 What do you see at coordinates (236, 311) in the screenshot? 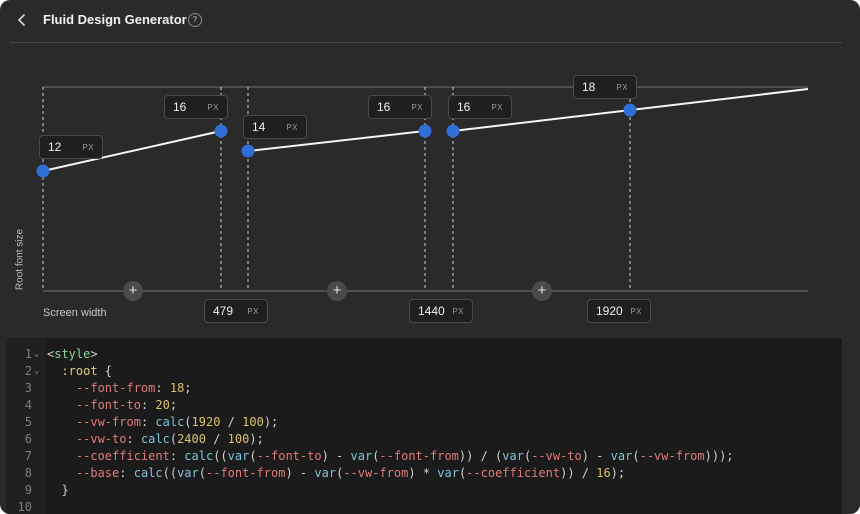
I see `breakpoint-input: 479 PX` at bounding box center [236, 311].